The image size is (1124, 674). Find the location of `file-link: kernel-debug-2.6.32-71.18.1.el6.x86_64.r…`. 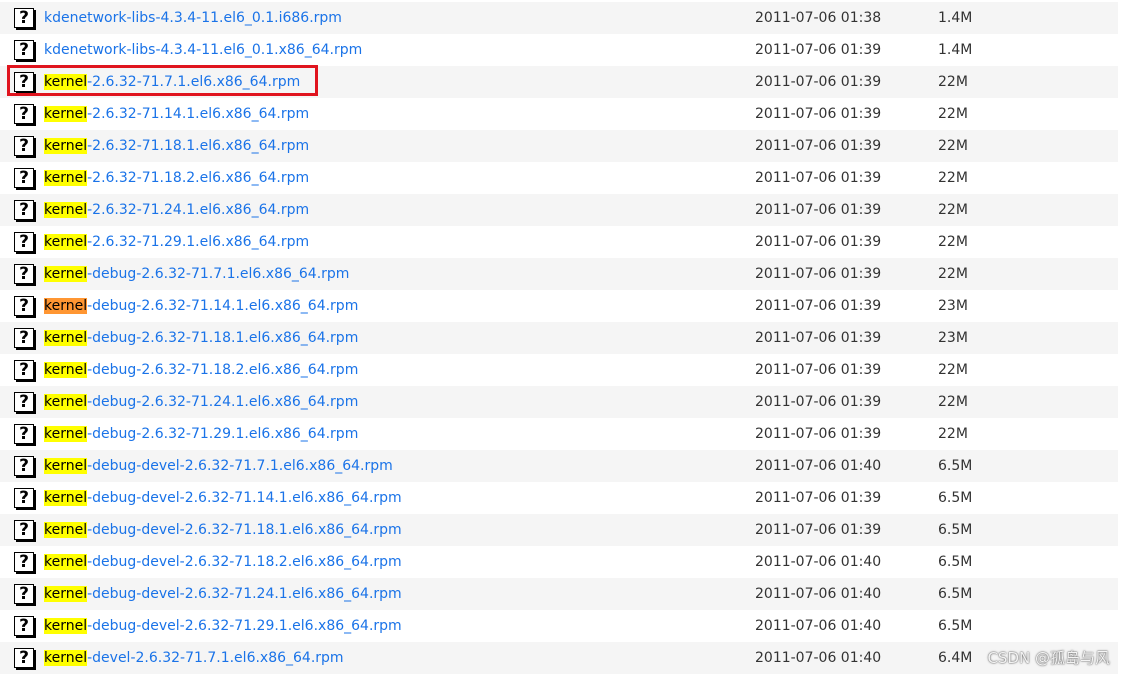

file-link: kernel-debug-2.6.32-71.18.1.el6.x86_64.r… is located at coordinates (201, 338).